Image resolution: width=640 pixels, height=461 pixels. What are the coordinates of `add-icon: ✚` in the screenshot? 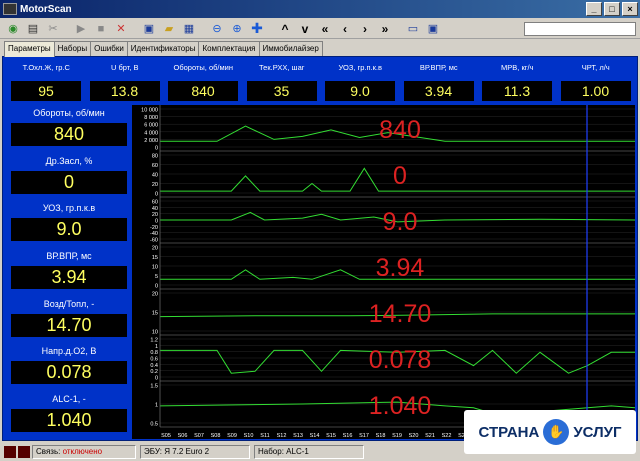 It's located at (257, 28).